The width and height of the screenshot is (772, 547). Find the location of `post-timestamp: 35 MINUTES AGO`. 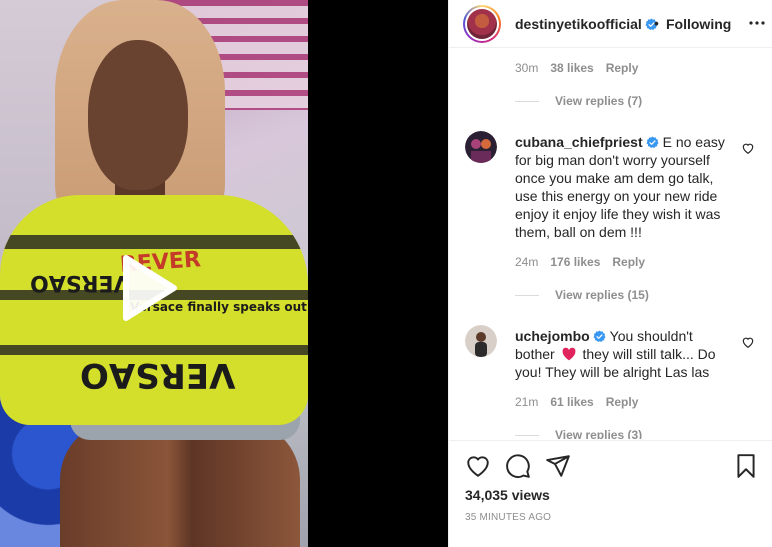

post-timestamp: 35 MINUTES AGO is located at coordinates (508, 517).